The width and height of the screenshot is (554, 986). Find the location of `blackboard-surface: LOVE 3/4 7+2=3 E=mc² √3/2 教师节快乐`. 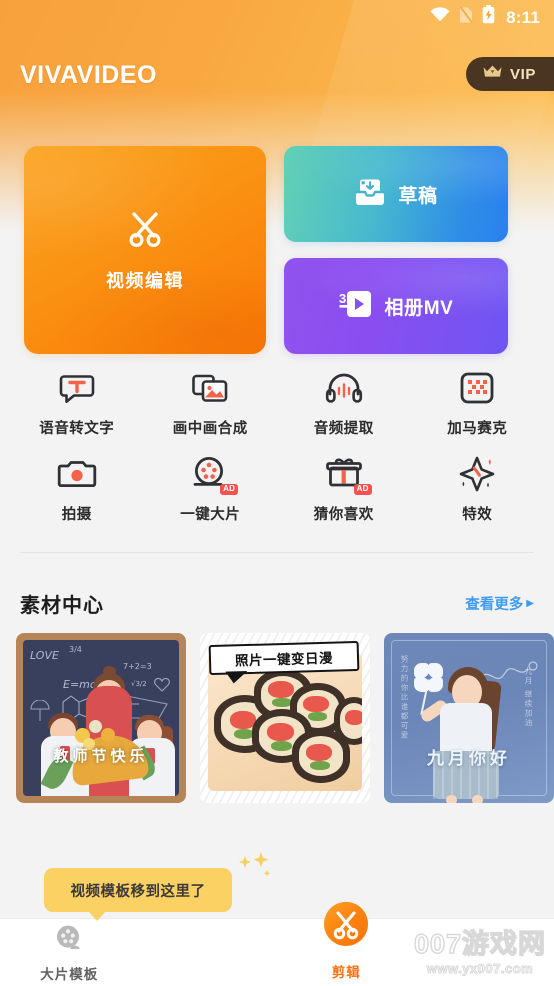

blackboard-surface: LOVE 3/4 7+2=3 E=mc² √3/2 教师节快乐 is located at coordinates (101, 718).